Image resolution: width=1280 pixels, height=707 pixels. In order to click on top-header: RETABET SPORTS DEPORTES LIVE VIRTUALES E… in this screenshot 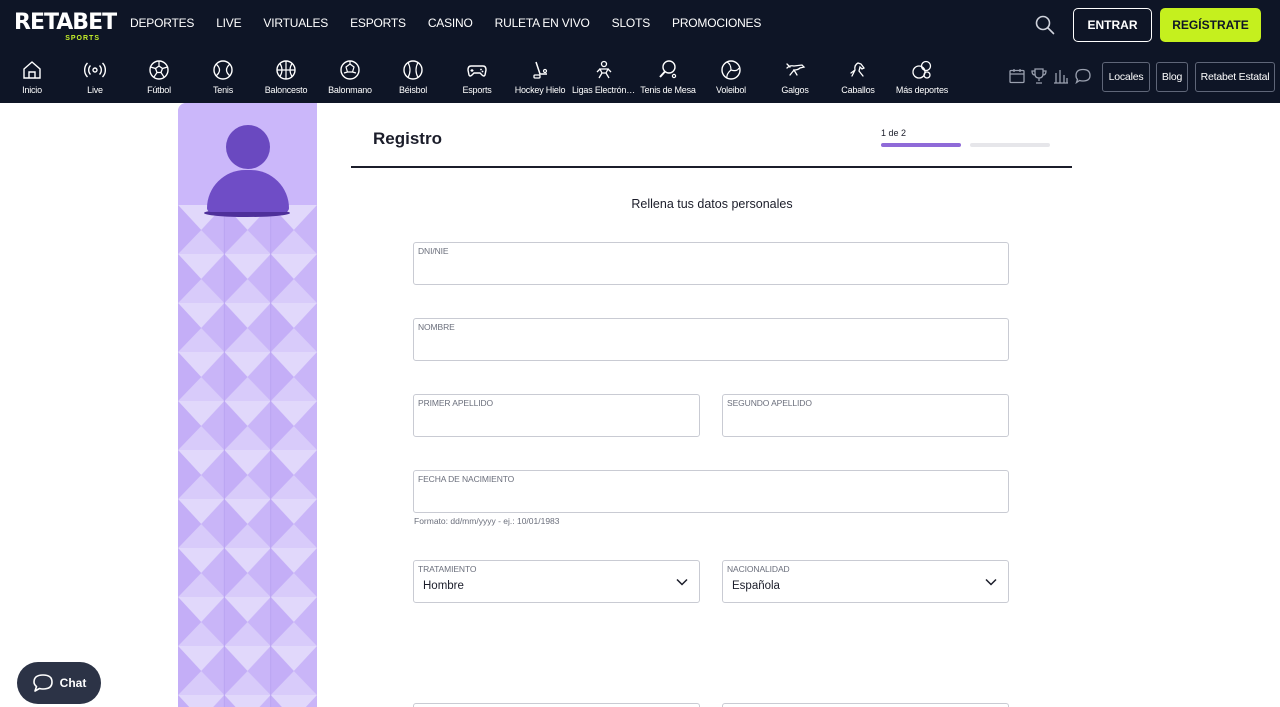, I will do `click(640, 51)`.